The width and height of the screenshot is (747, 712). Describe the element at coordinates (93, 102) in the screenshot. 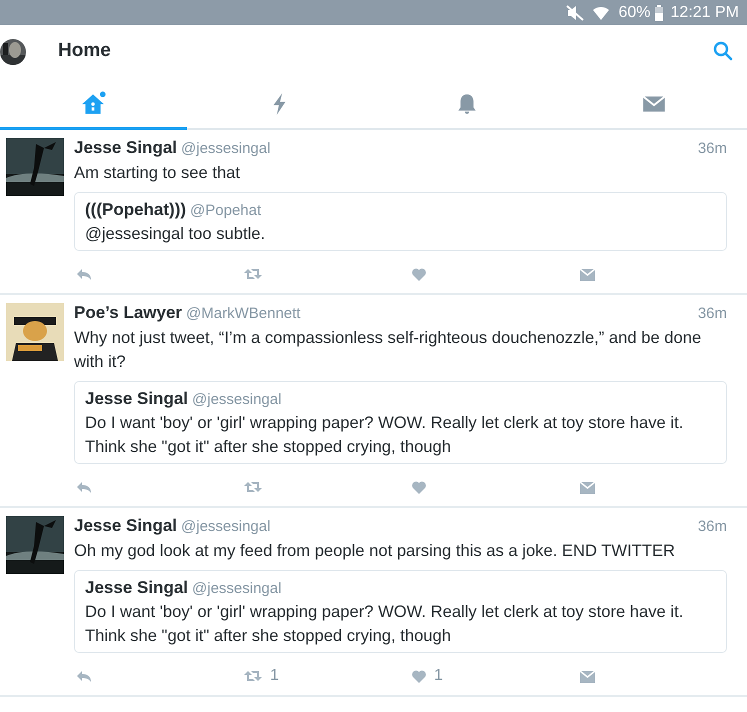

I see `home-icon` at that location.